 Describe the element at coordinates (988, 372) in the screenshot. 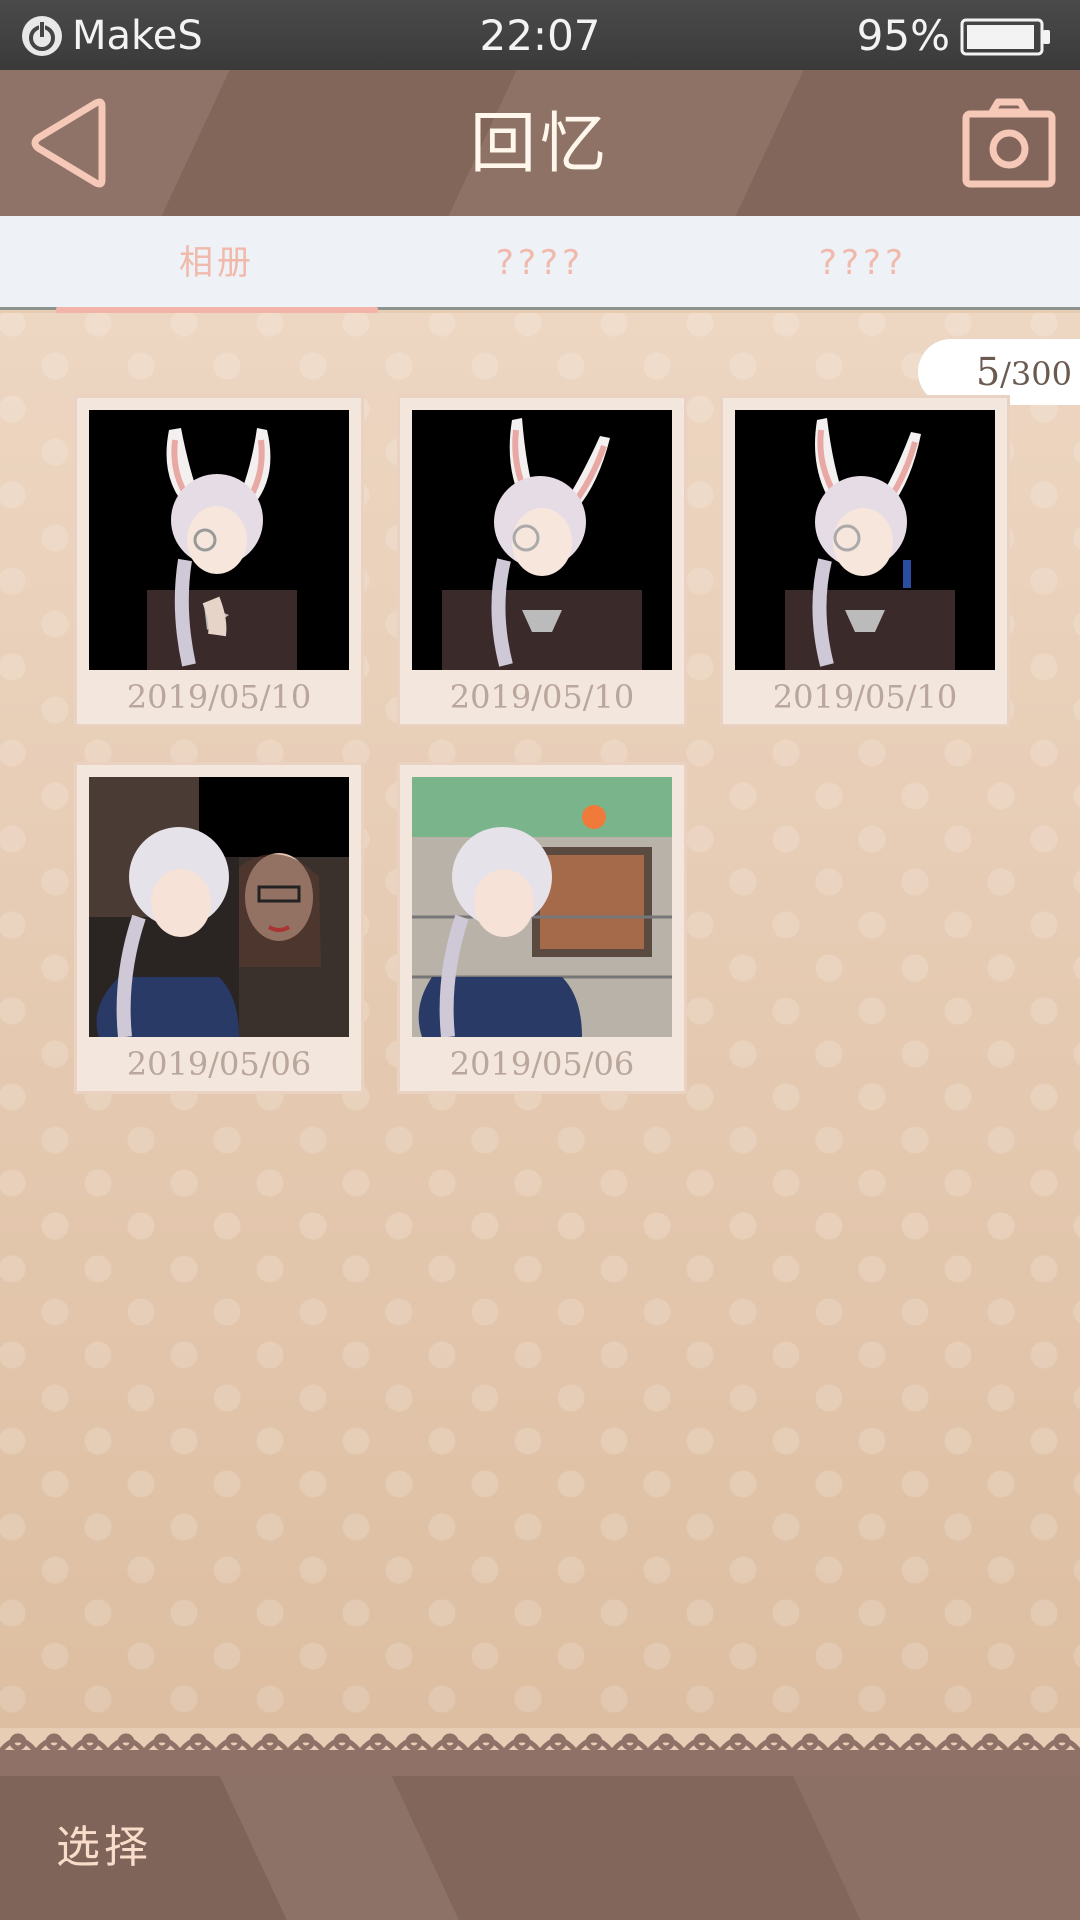

I see `photo-count-current: 5` at that location.